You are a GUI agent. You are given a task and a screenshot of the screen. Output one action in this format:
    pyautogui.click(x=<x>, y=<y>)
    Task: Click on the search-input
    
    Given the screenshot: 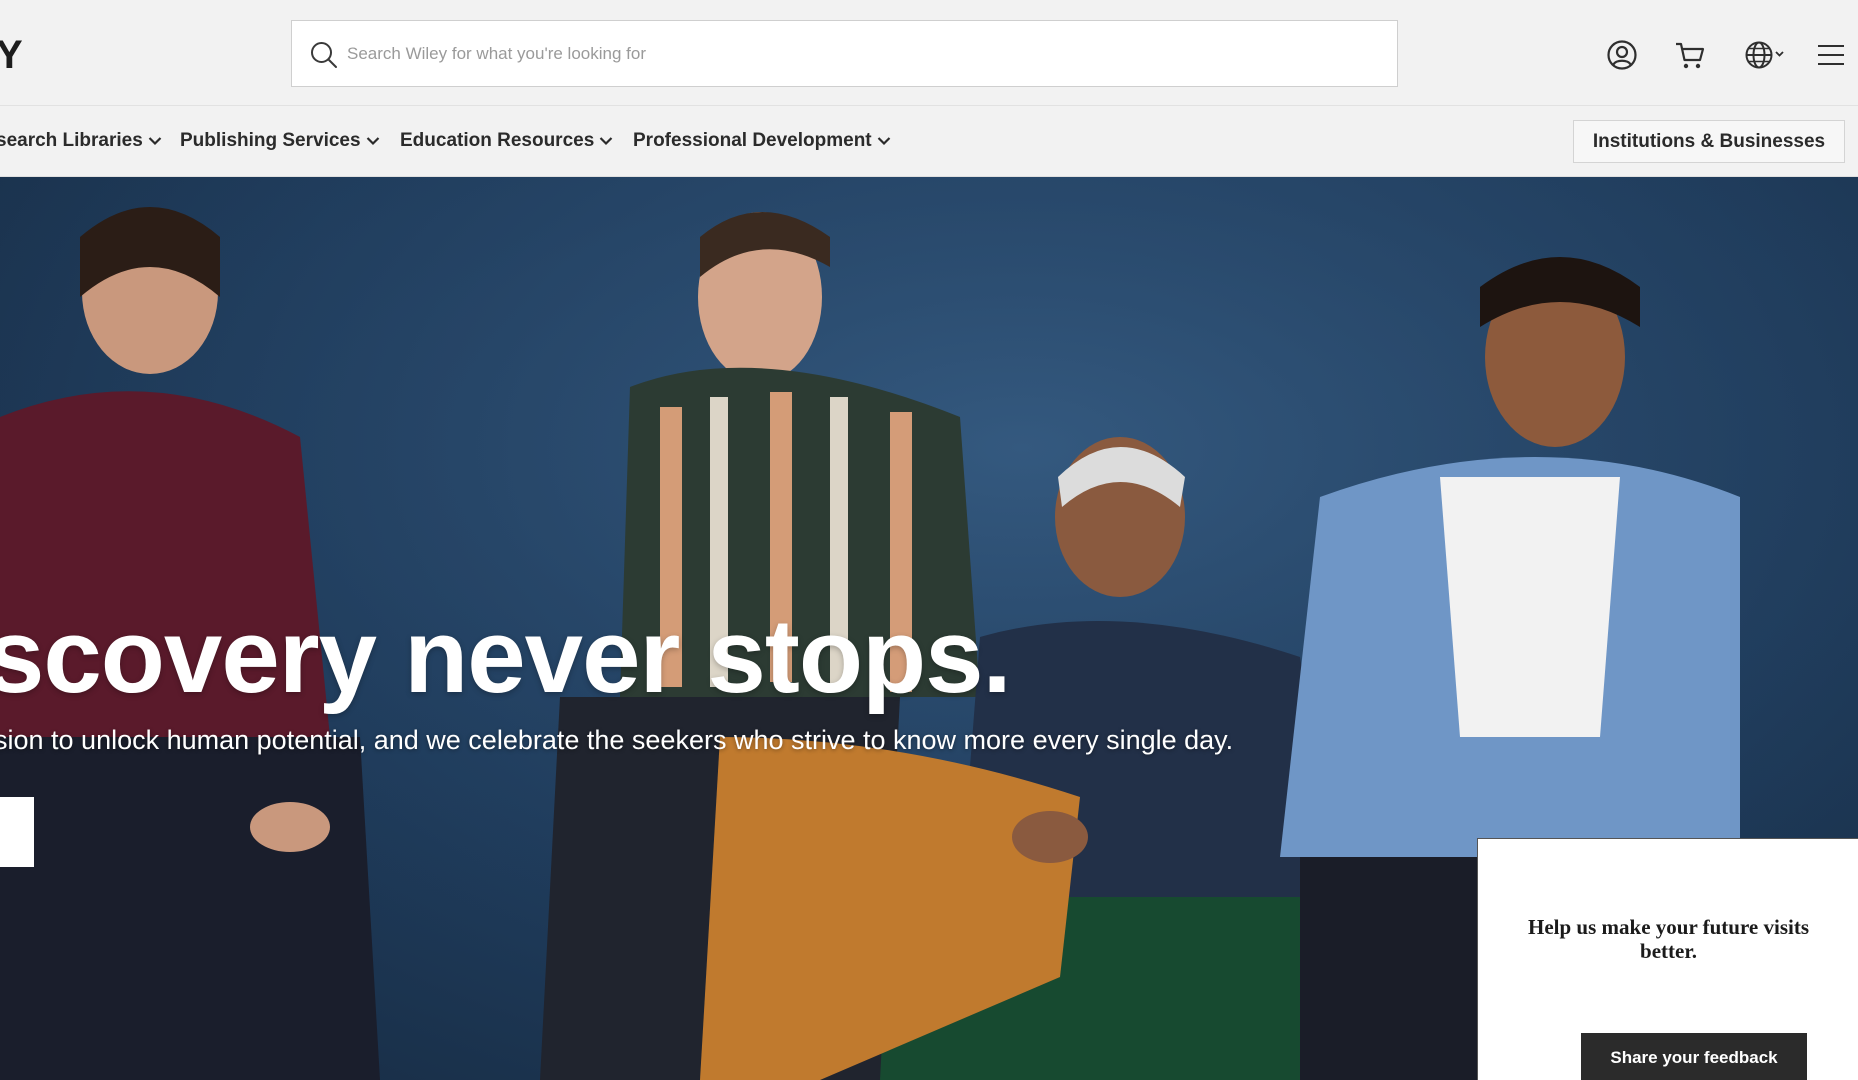 What is the action you would take?
    pyautogui.click(x=865, y=53)
    